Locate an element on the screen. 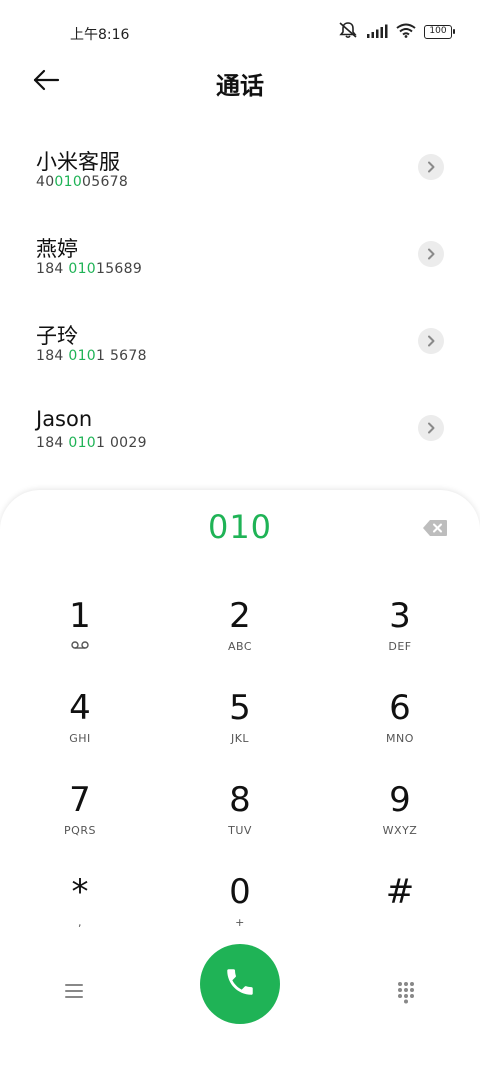 The image size is (480, 1066). contact-item: 子玲 184 0101 5678 is located at coordinates (240, 345).